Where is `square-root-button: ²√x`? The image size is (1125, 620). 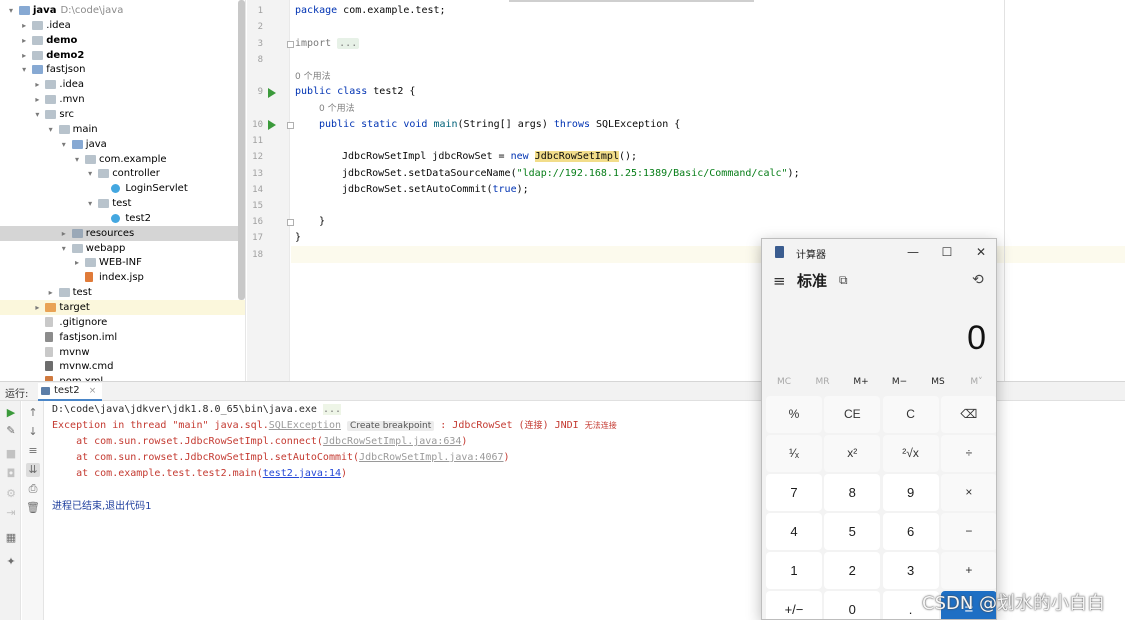
square-root-button: ²√x is located at coordinates (910, 453).